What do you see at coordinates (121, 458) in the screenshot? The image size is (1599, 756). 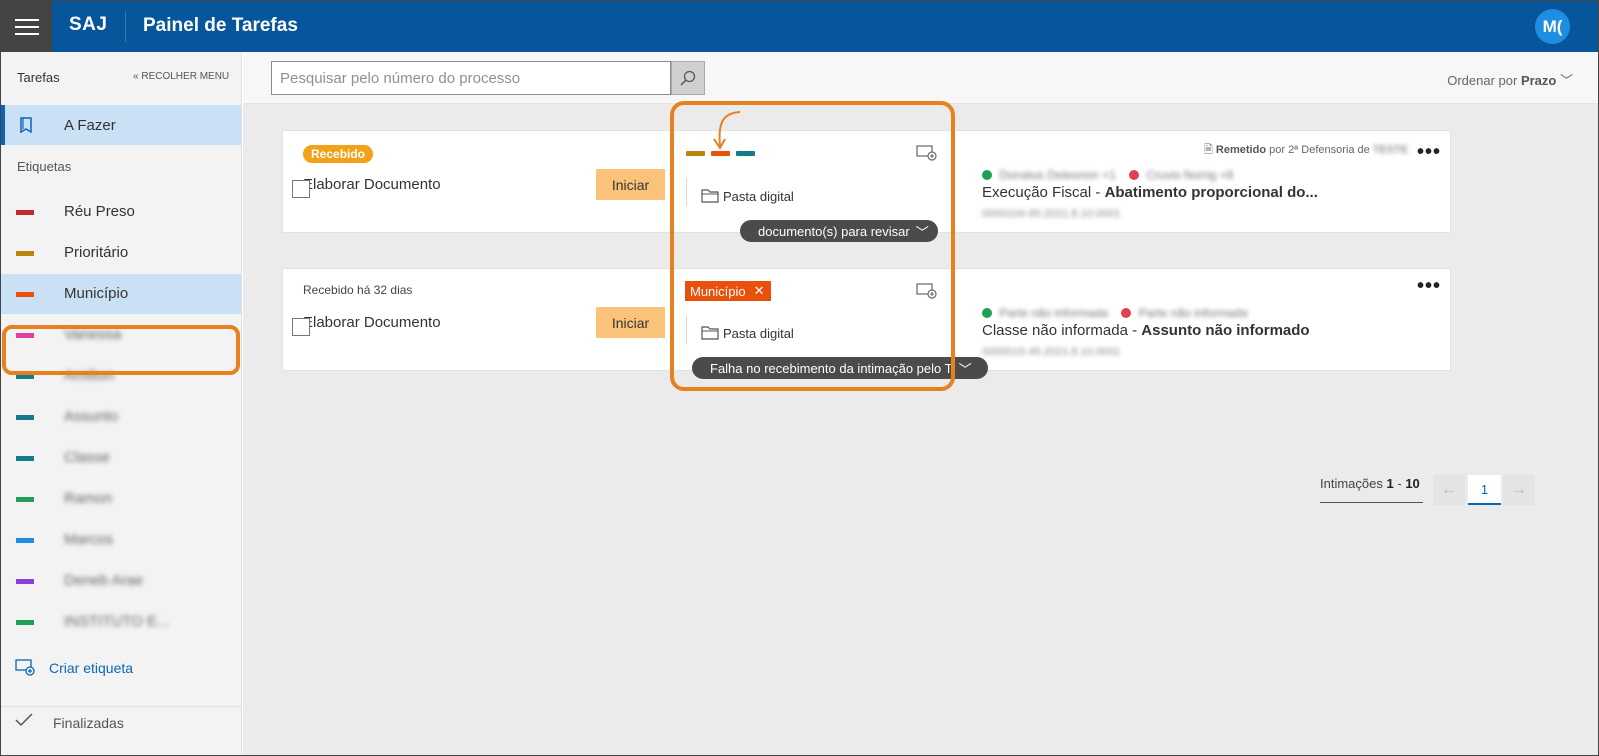 I see `sidebar-tag-item: Classe` at bounding box center [121, 458].